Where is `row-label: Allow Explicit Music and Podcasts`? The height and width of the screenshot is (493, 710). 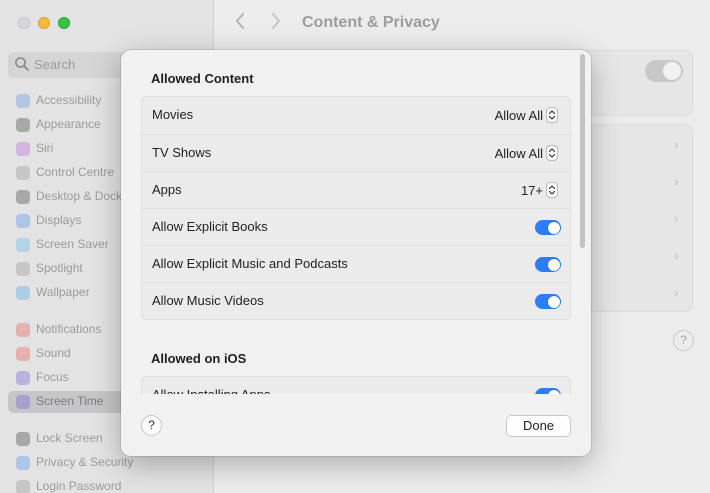 row-label: Allow Explicit Music and Podcasts is located at coordinates (250, 263).